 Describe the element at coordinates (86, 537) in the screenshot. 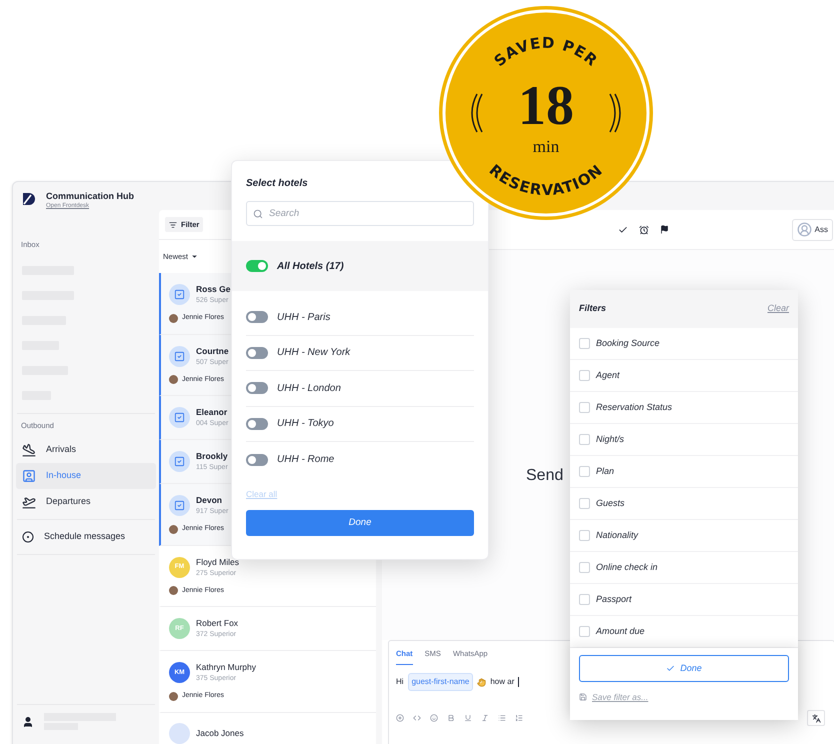

I see `nav-item: Schedule messages` at that location.